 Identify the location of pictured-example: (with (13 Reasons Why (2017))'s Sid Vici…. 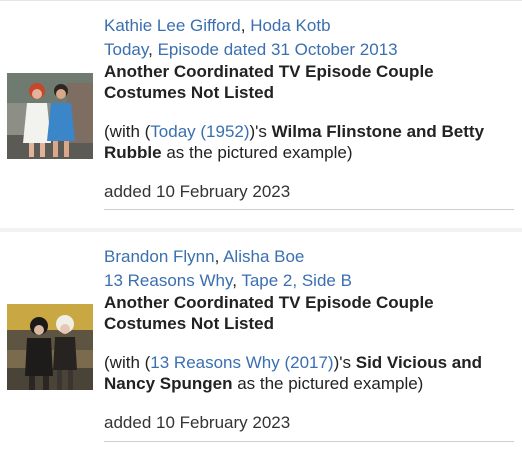
(309, 373).